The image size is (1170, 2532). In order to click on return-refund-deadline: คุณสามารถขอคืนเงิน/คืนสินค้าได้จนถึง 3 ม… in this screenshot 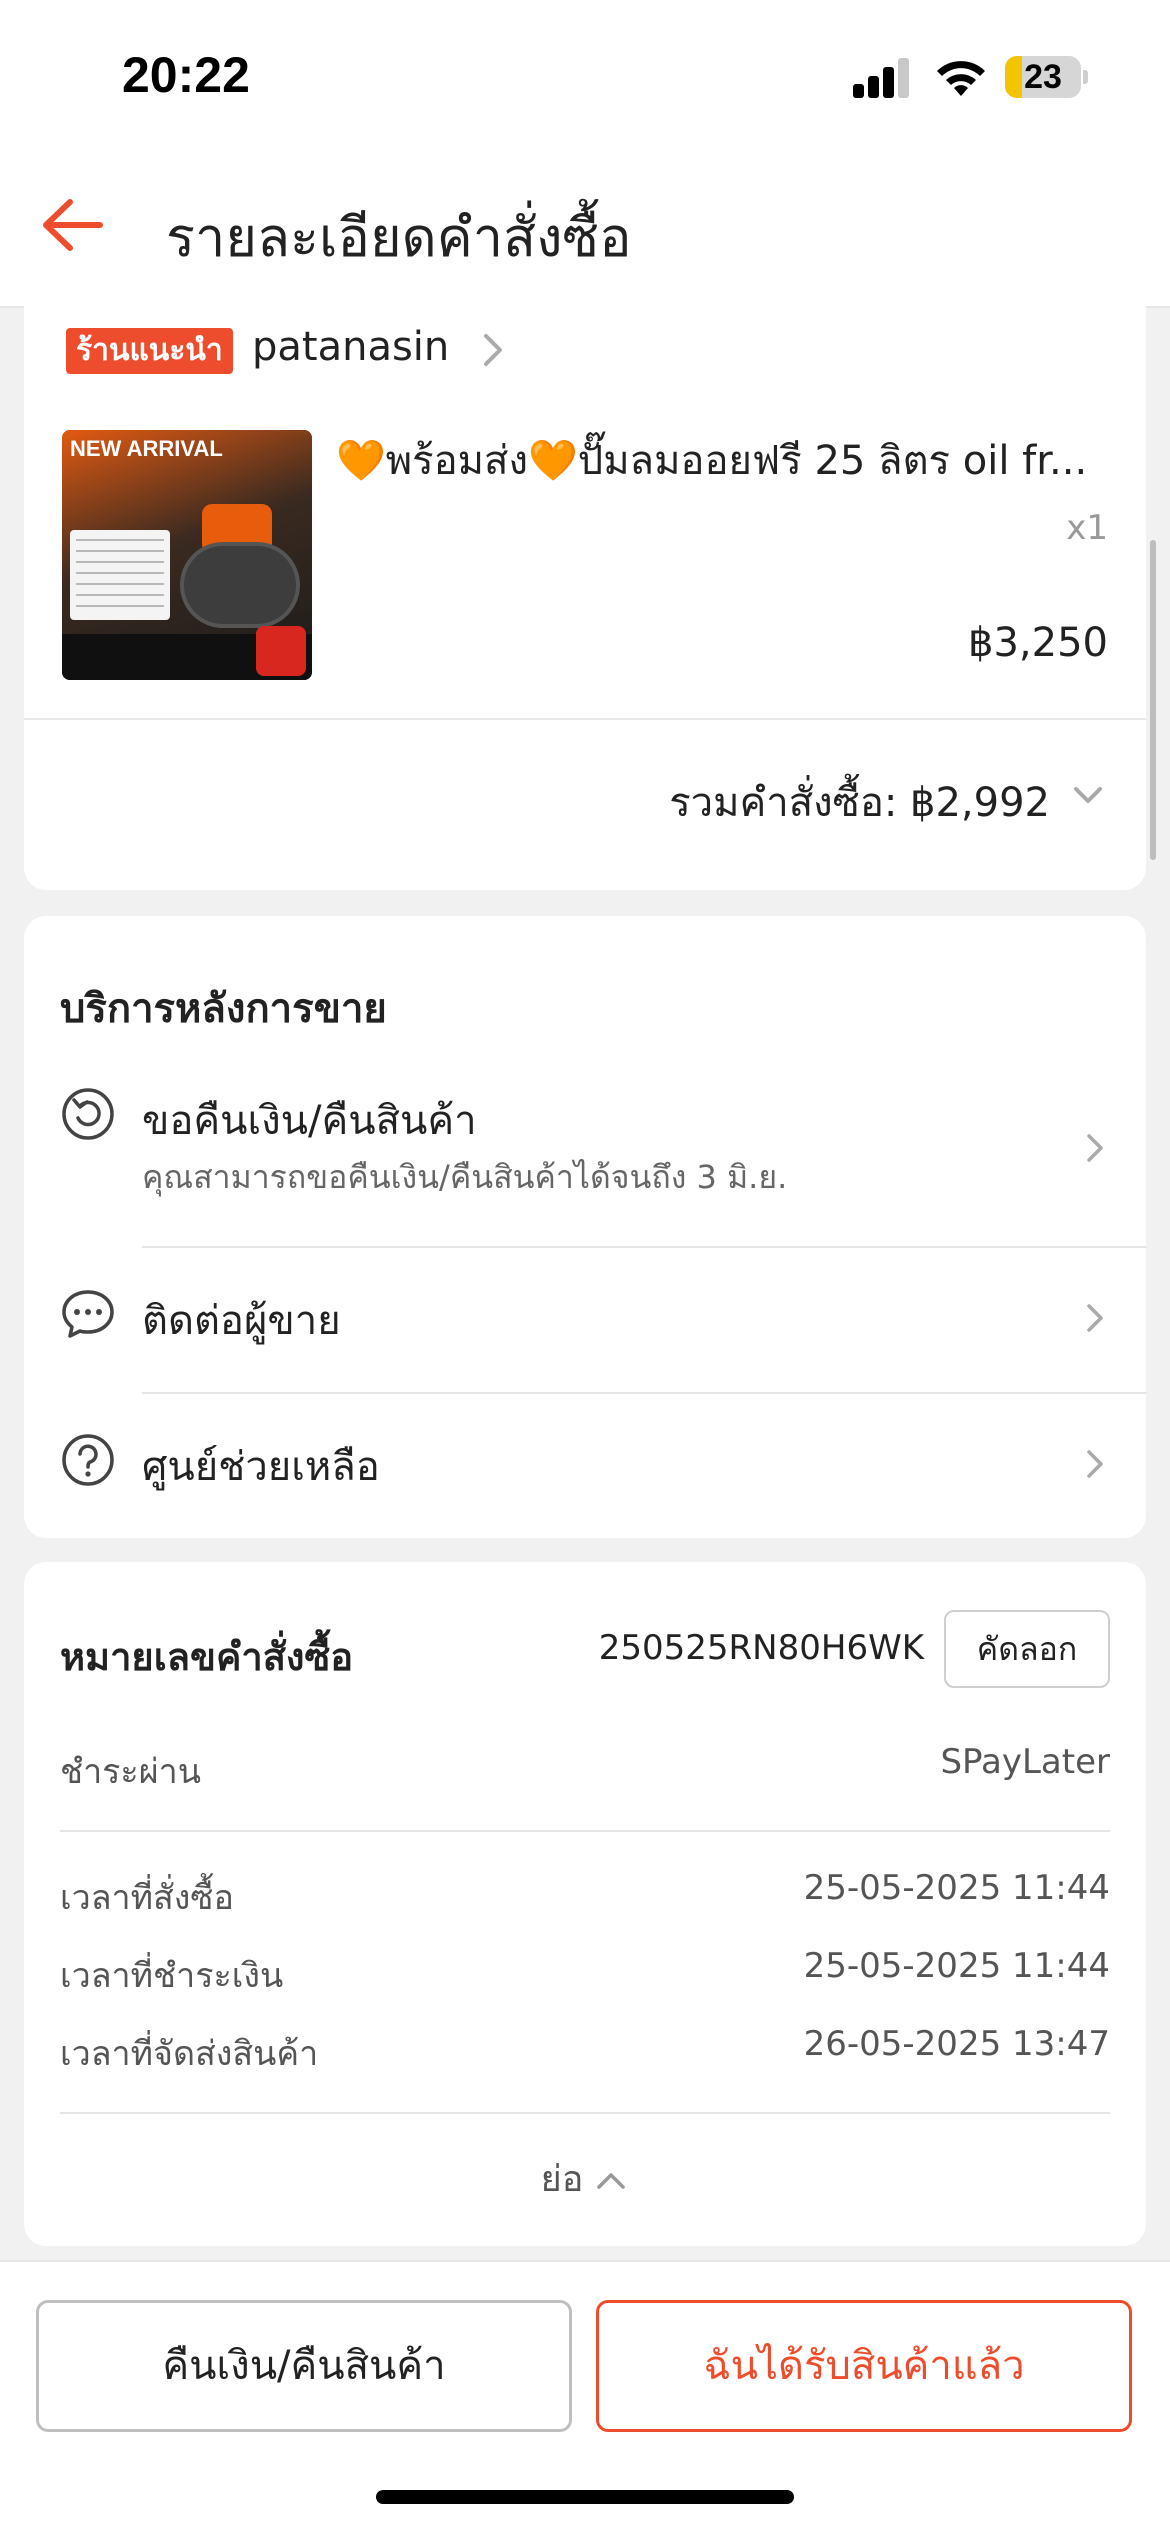, I will do `click(465, 1177)`.